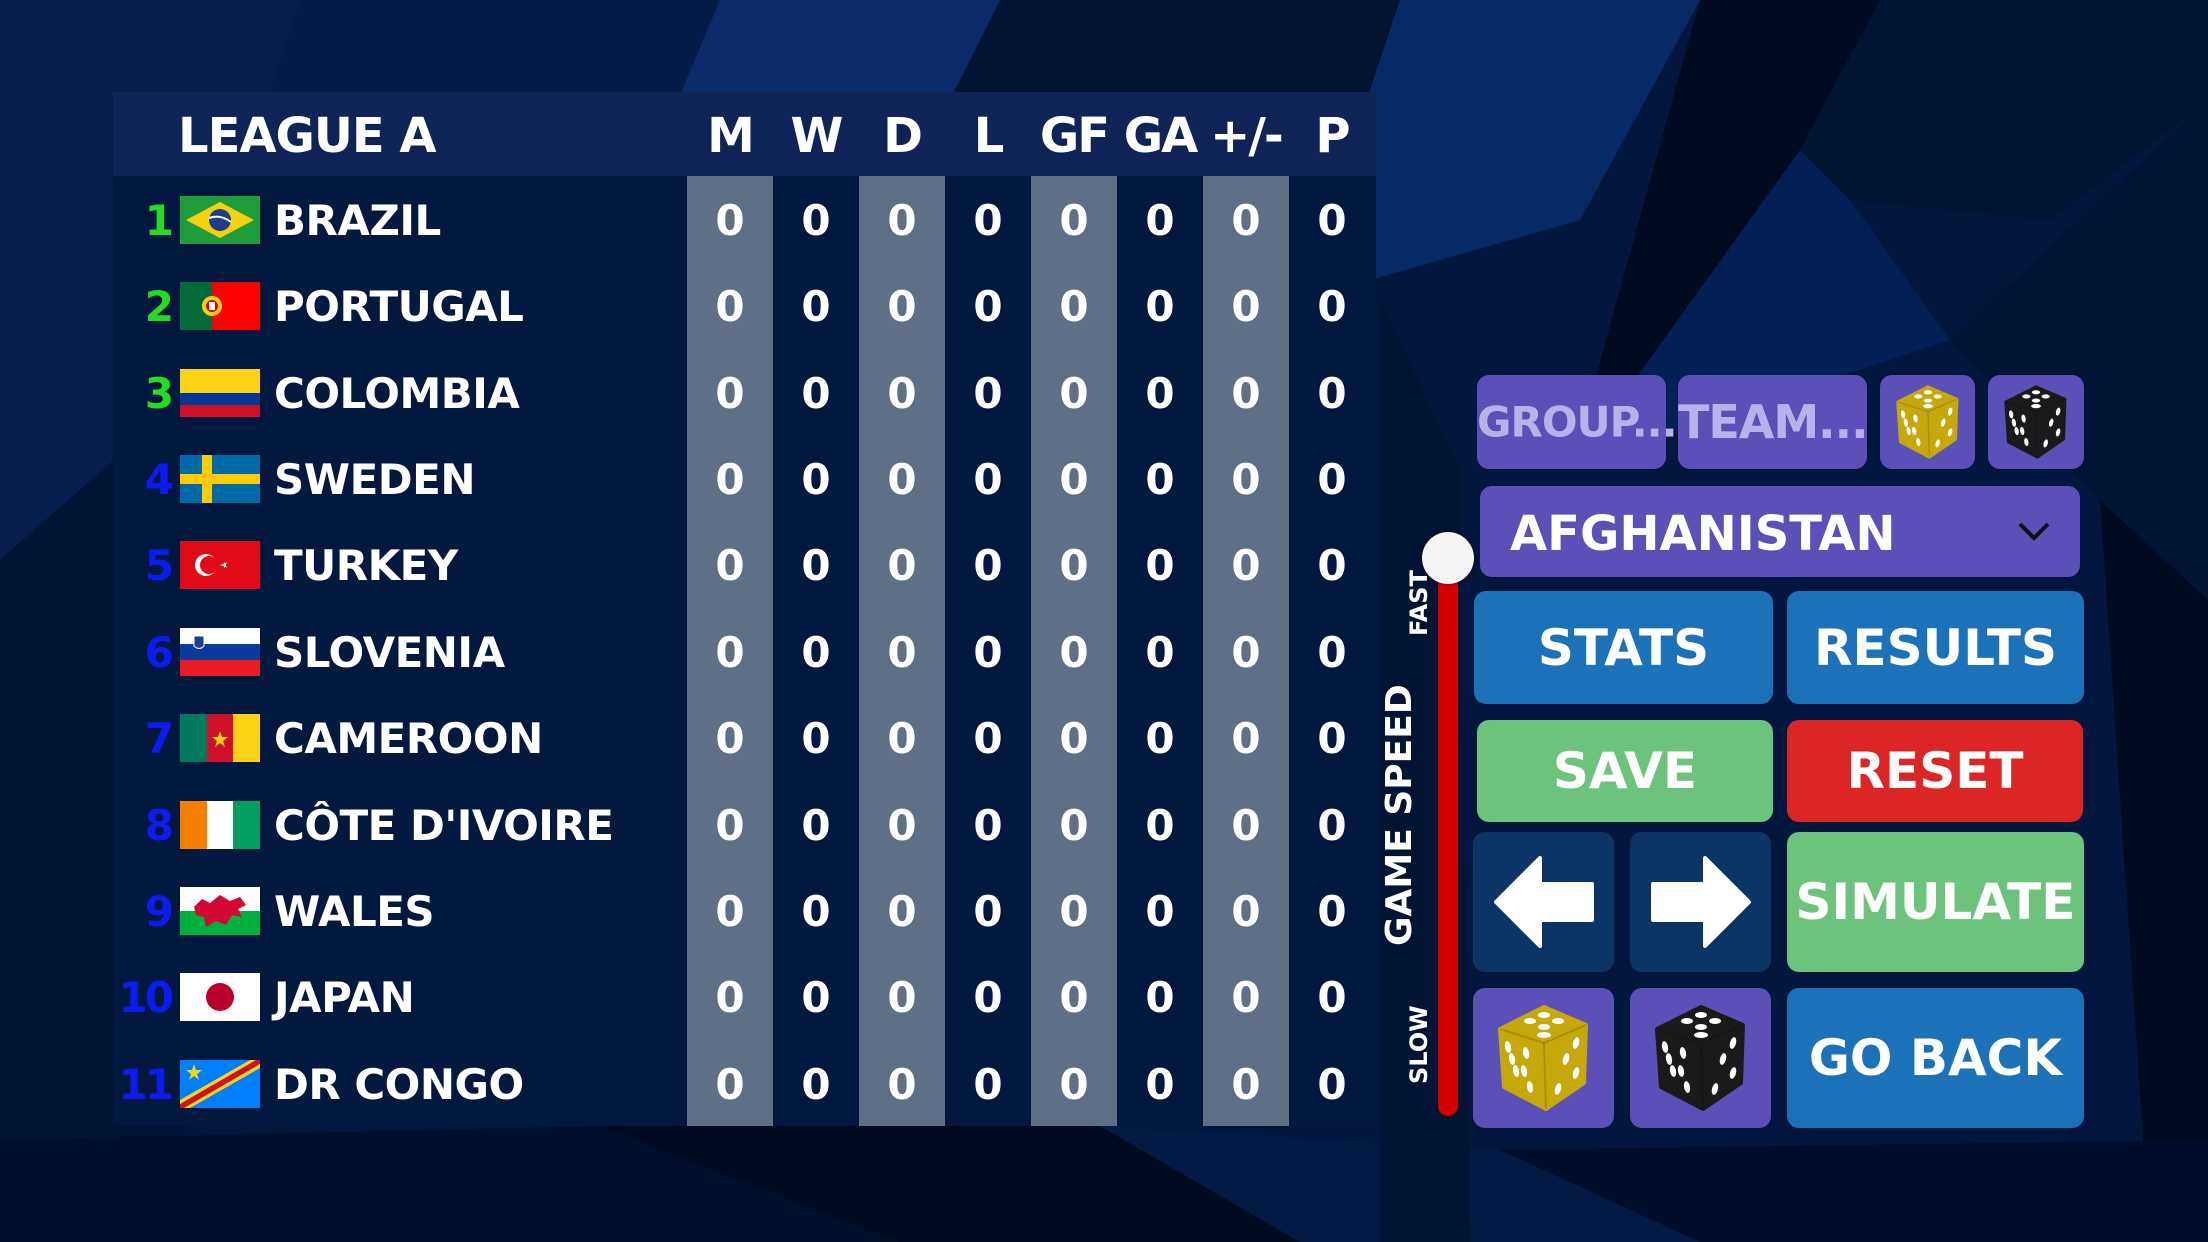  What do you see at coordinates (159, 825) in the screenshot?
I see `rank: 8` at bounding box center [159, 825].